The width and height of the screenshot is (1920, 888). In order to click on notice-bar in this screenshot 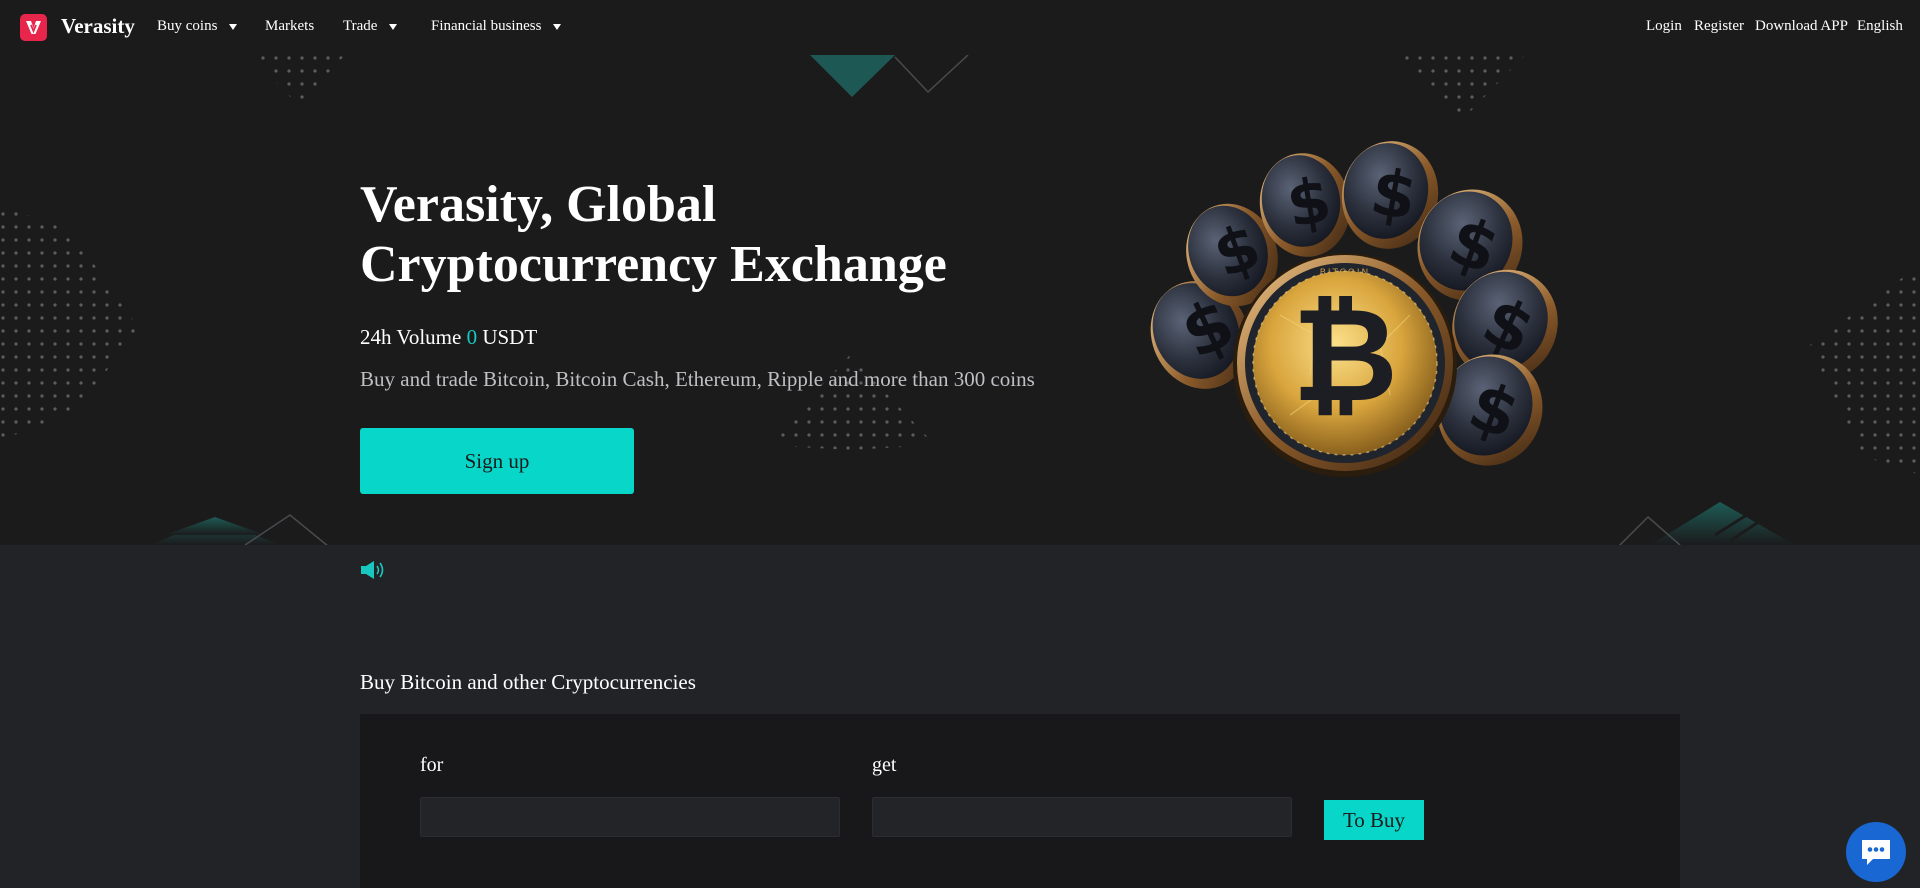, I will do `click(960, 570)`.